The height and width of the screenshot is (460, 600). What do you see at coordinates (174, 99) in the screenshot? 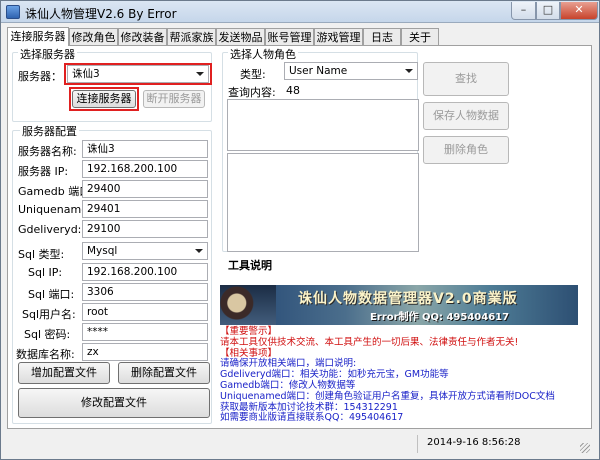
I see `disconnect-server-button: 断开服务器` at bounding box center [174, 99].